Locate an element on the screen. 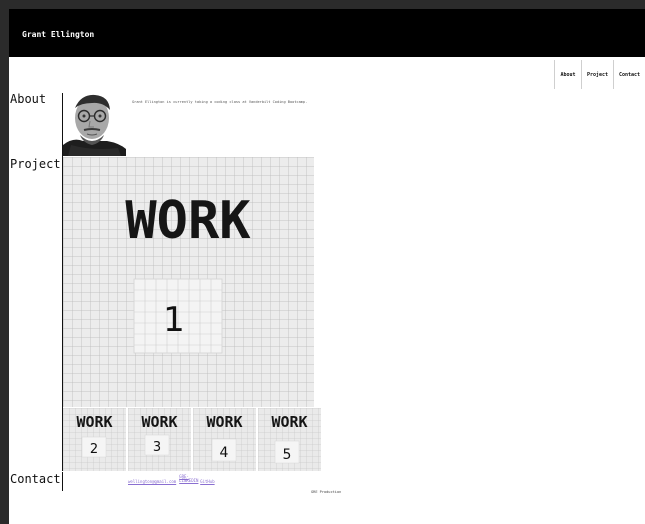 The width and height of the screenshot is (645, 524). svg-text: 3 is located at coordinates (157, 447).